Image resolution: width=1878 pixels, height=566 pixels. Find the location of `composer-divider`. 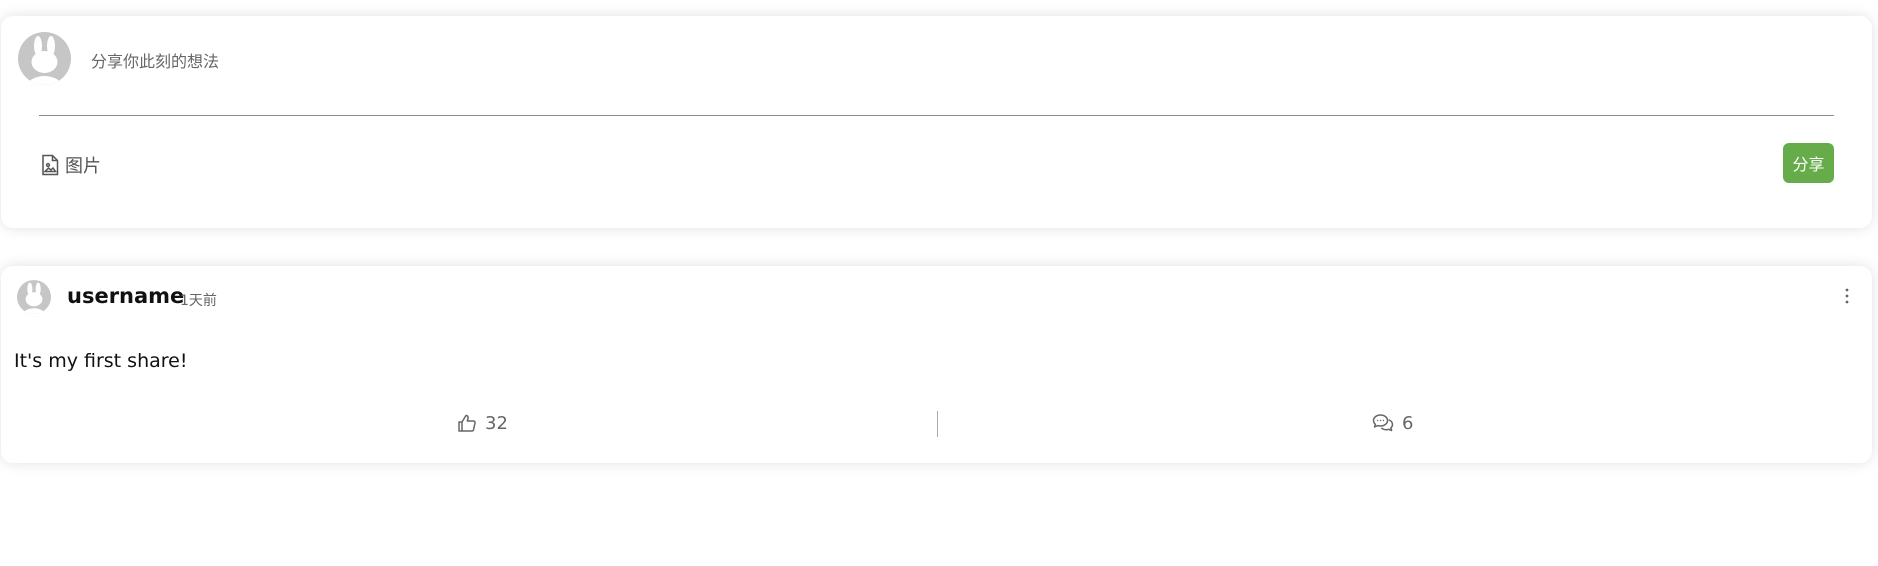

composer-divider is located at coordinates (936, 115).